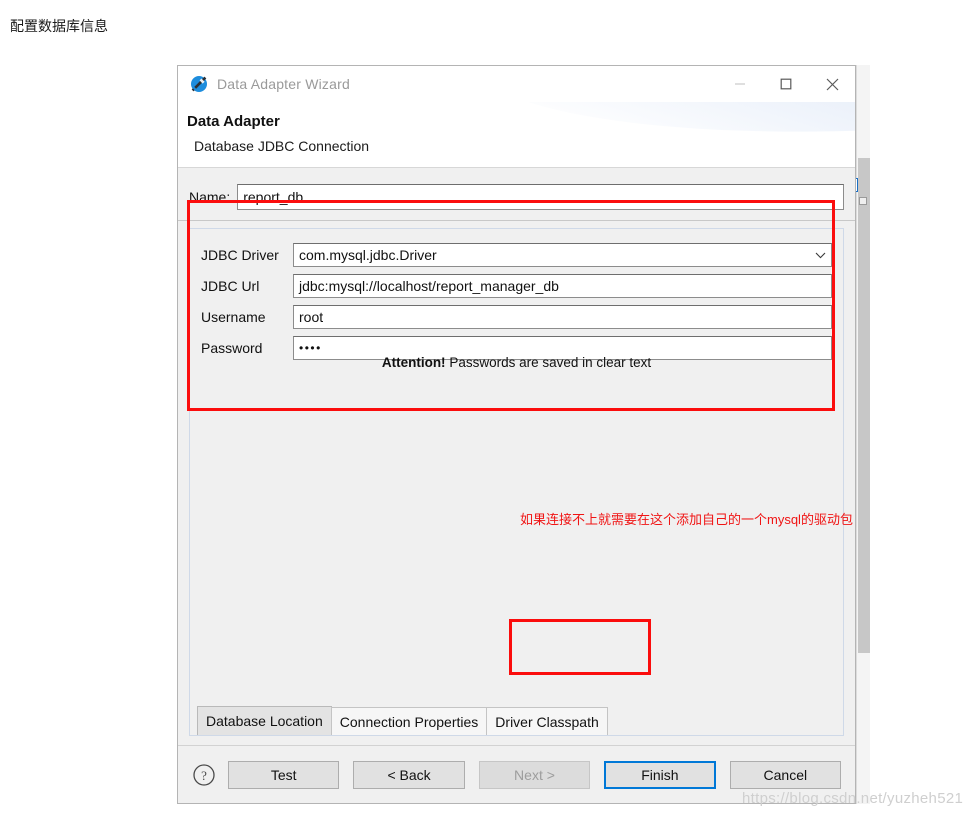  What do you see at coordinates (409, 721) in the screenshot?
I see `tab-connection-properties: Connection Properties` at bounding box center [409, 721].